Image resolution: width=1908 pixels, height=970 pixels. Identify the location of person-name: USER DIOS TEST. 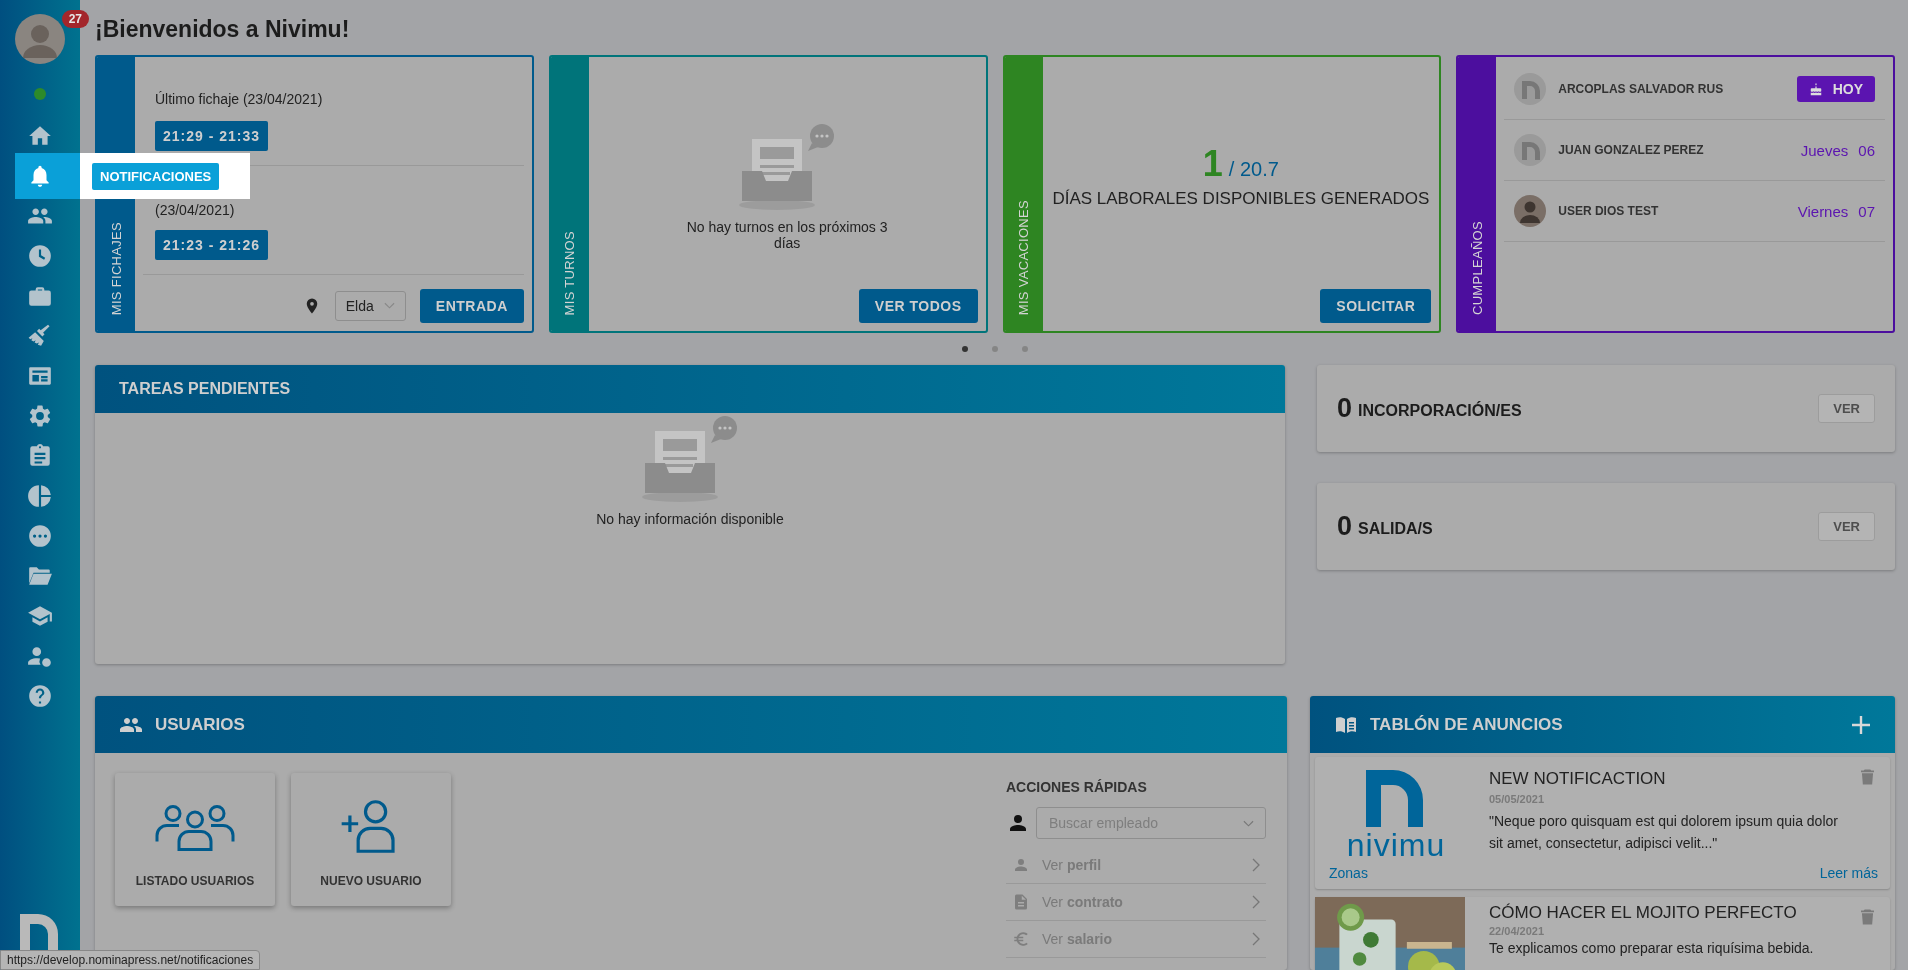
(1609, 211).